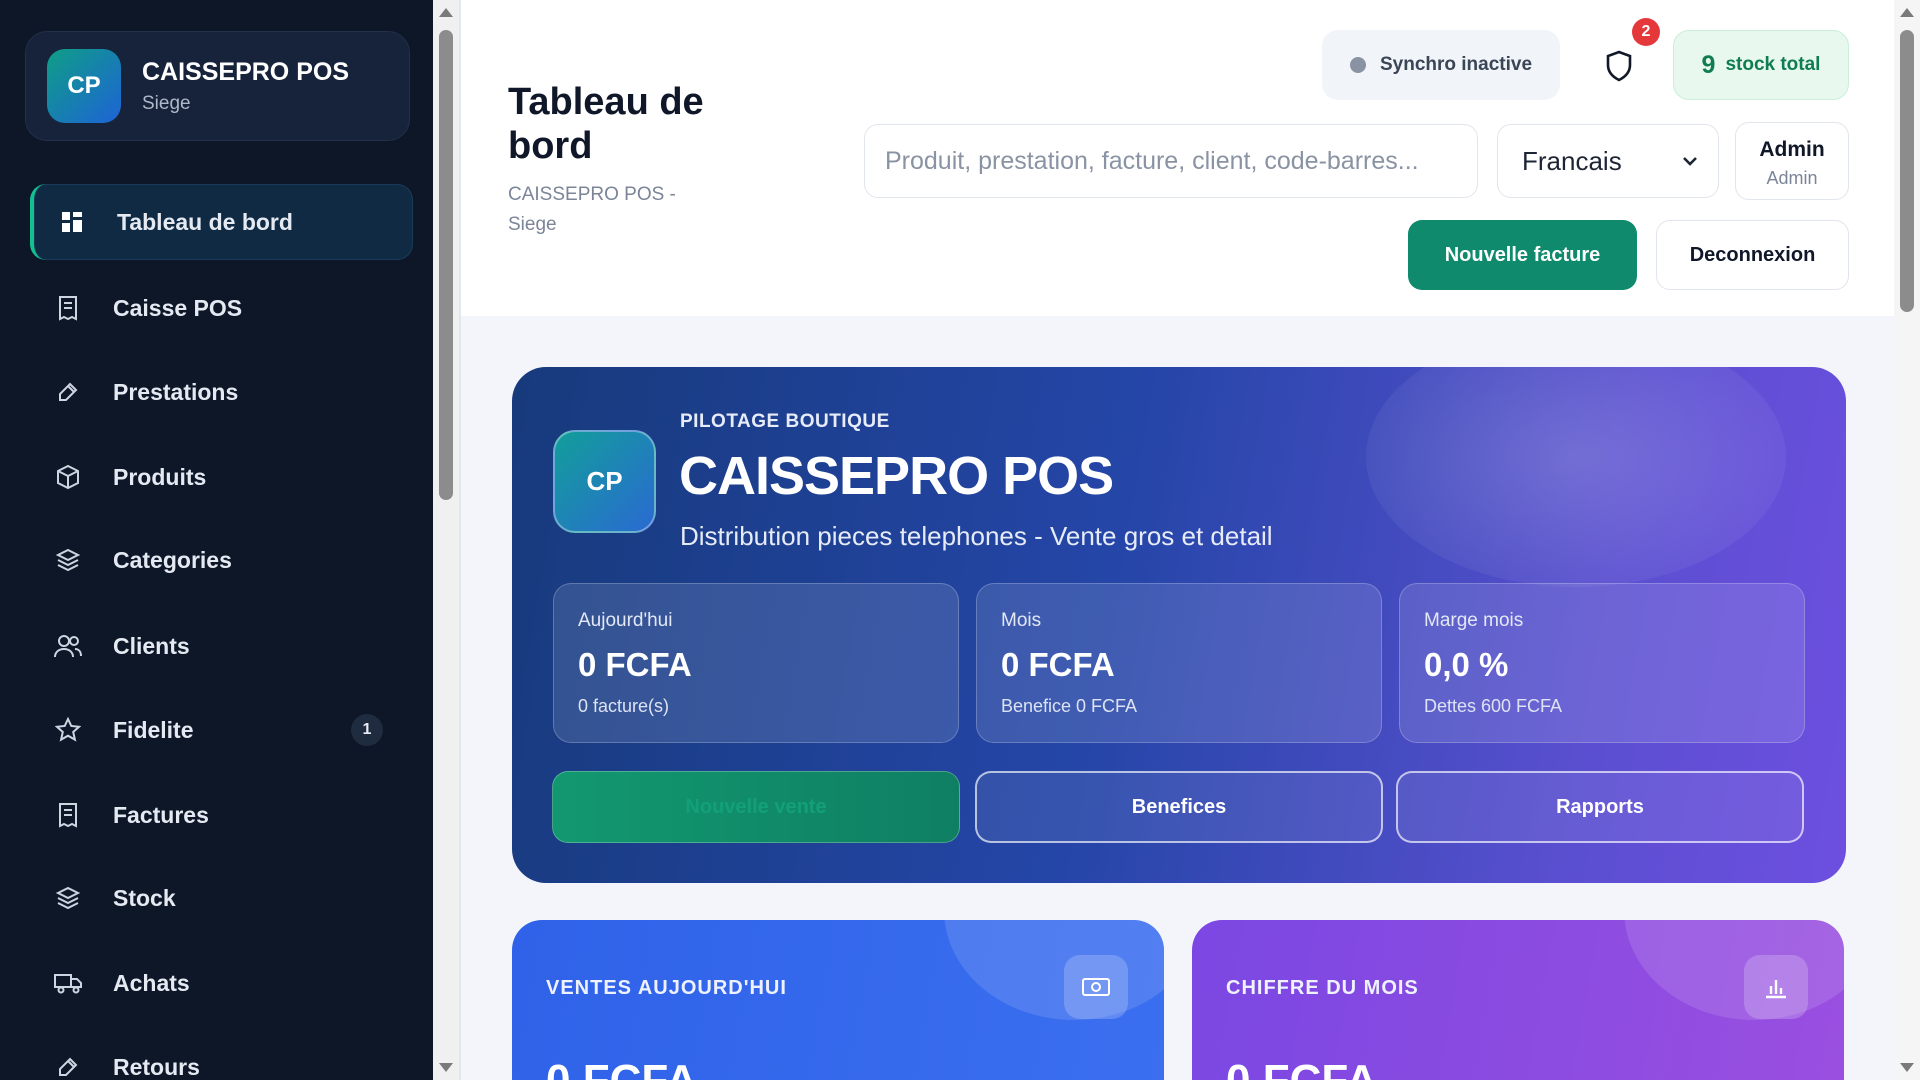 Image resolution: width=1920 pixels, height=1080 pixels. Describe the element at coordinates (245, 71) in the screenshot. I see `brand-name: CAISSEPRO POS` at that location.